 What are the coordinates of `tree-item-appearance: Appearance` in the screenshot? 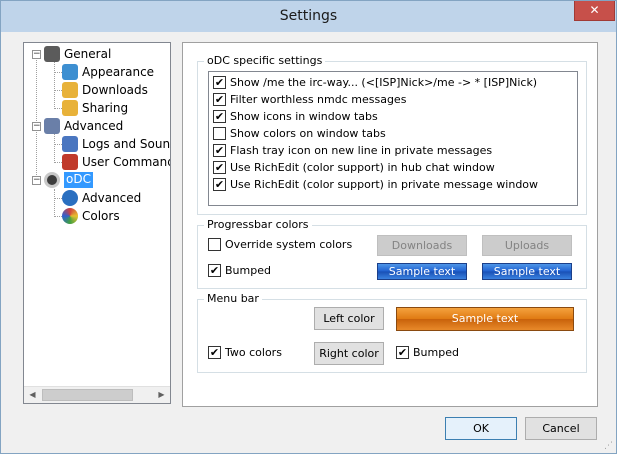 It's located at (97, 72).